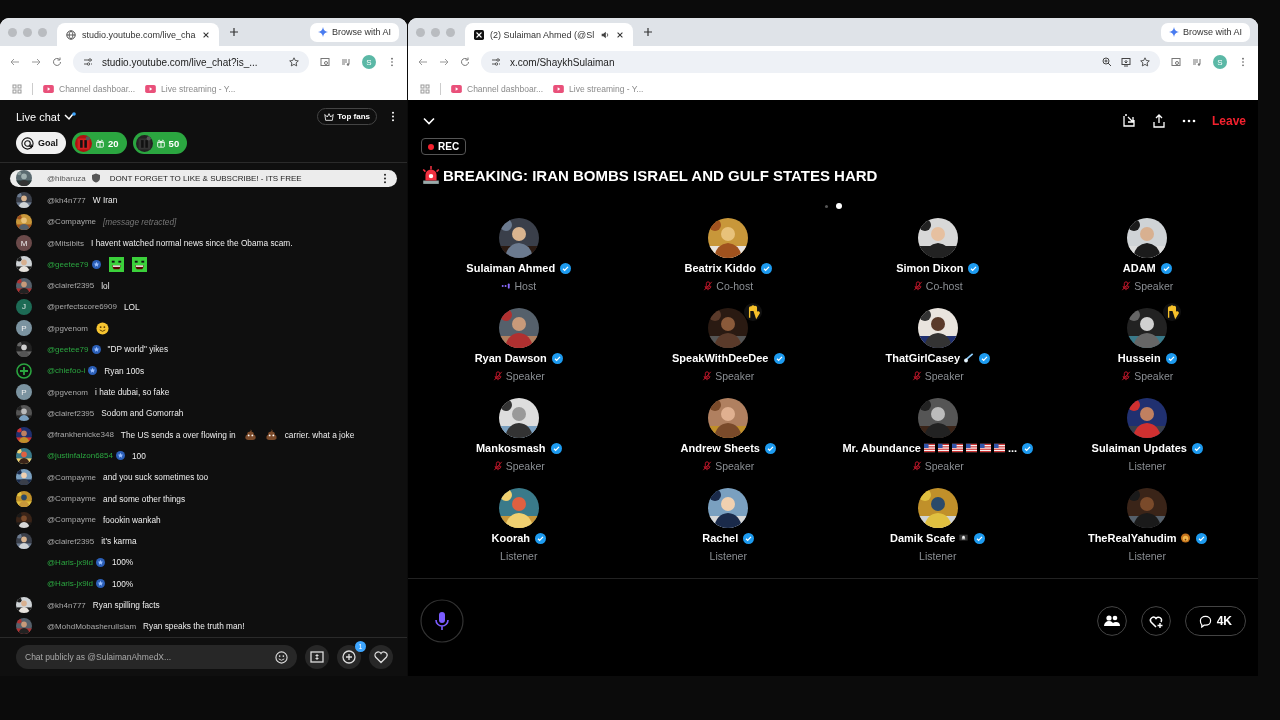 The height and width of the screenshot is (720, 1280). What do you see at coordinates (1107, 62) in the screenshot?
I see `zoom-icon` at bounding box center [1107, 62].